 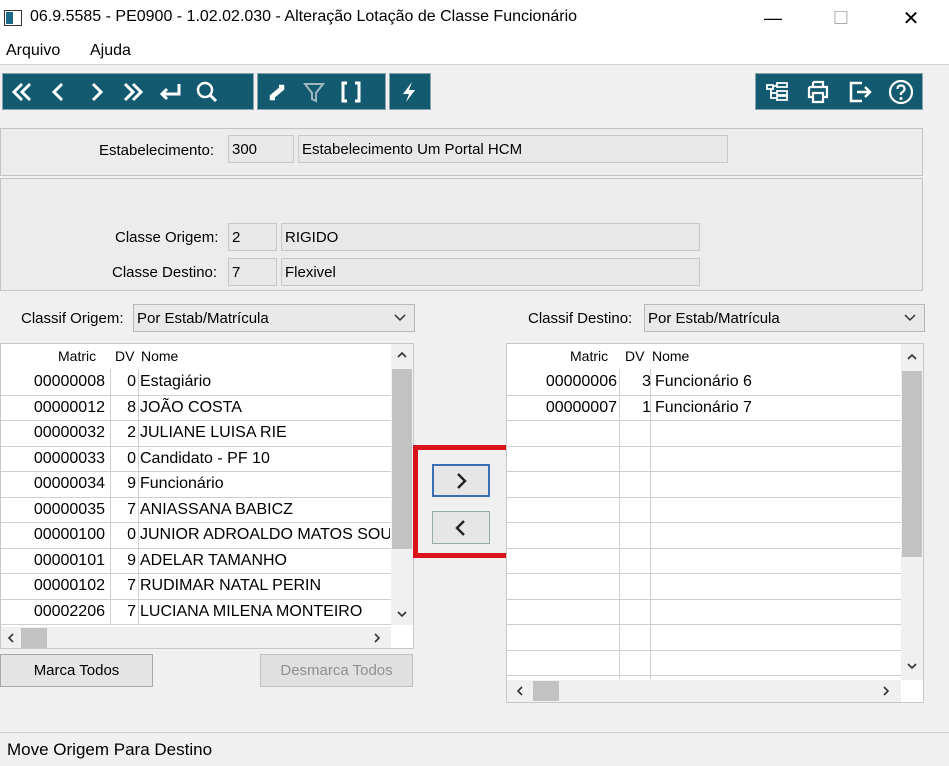 I want to click on move-to-origem-button, so click(x=461, y=527).